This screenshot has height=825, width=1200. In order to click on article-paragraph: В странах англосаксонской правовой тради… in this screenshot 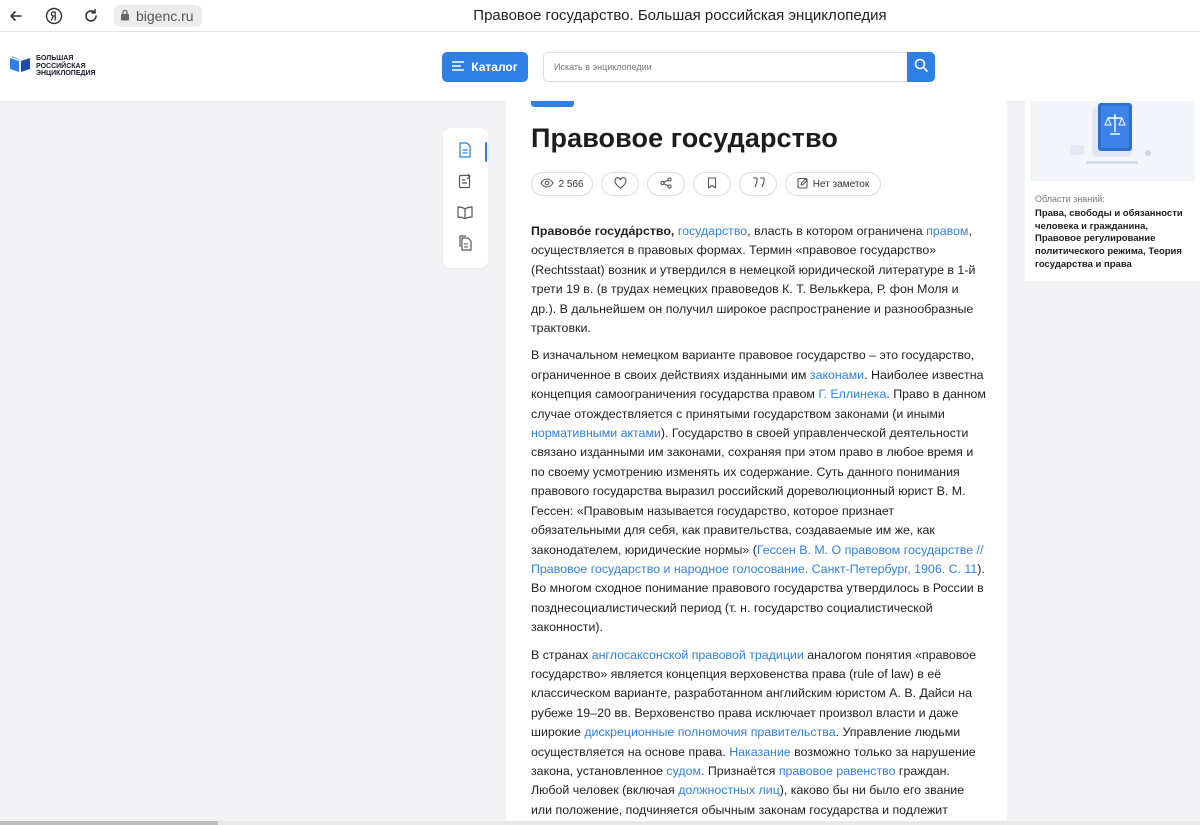, I will do `click(758, 733)`.